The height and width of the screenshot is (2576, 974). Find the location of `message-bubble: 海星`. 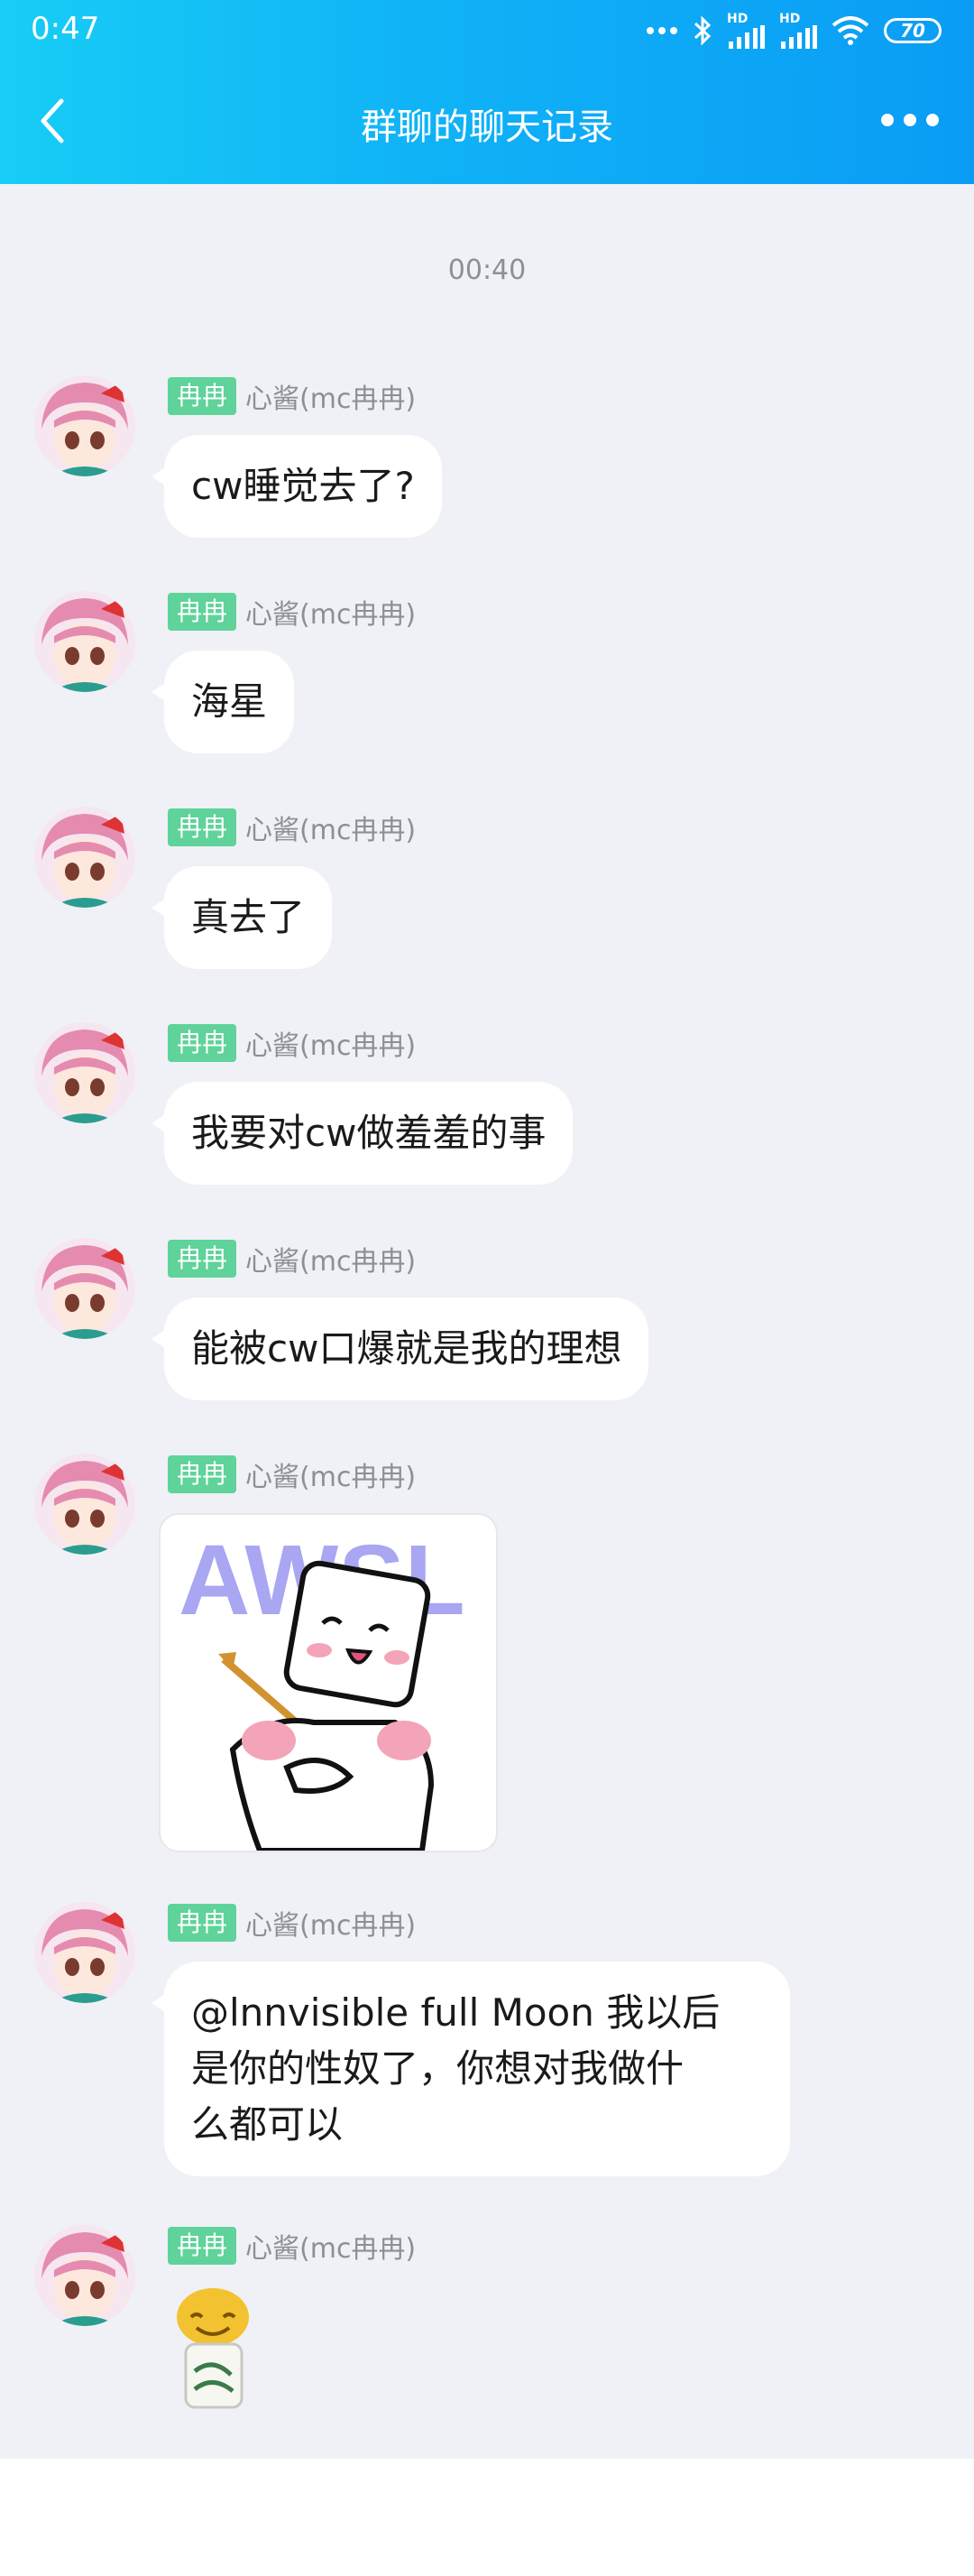

message-bubble: 海星 is located at coordinates (223, 702).